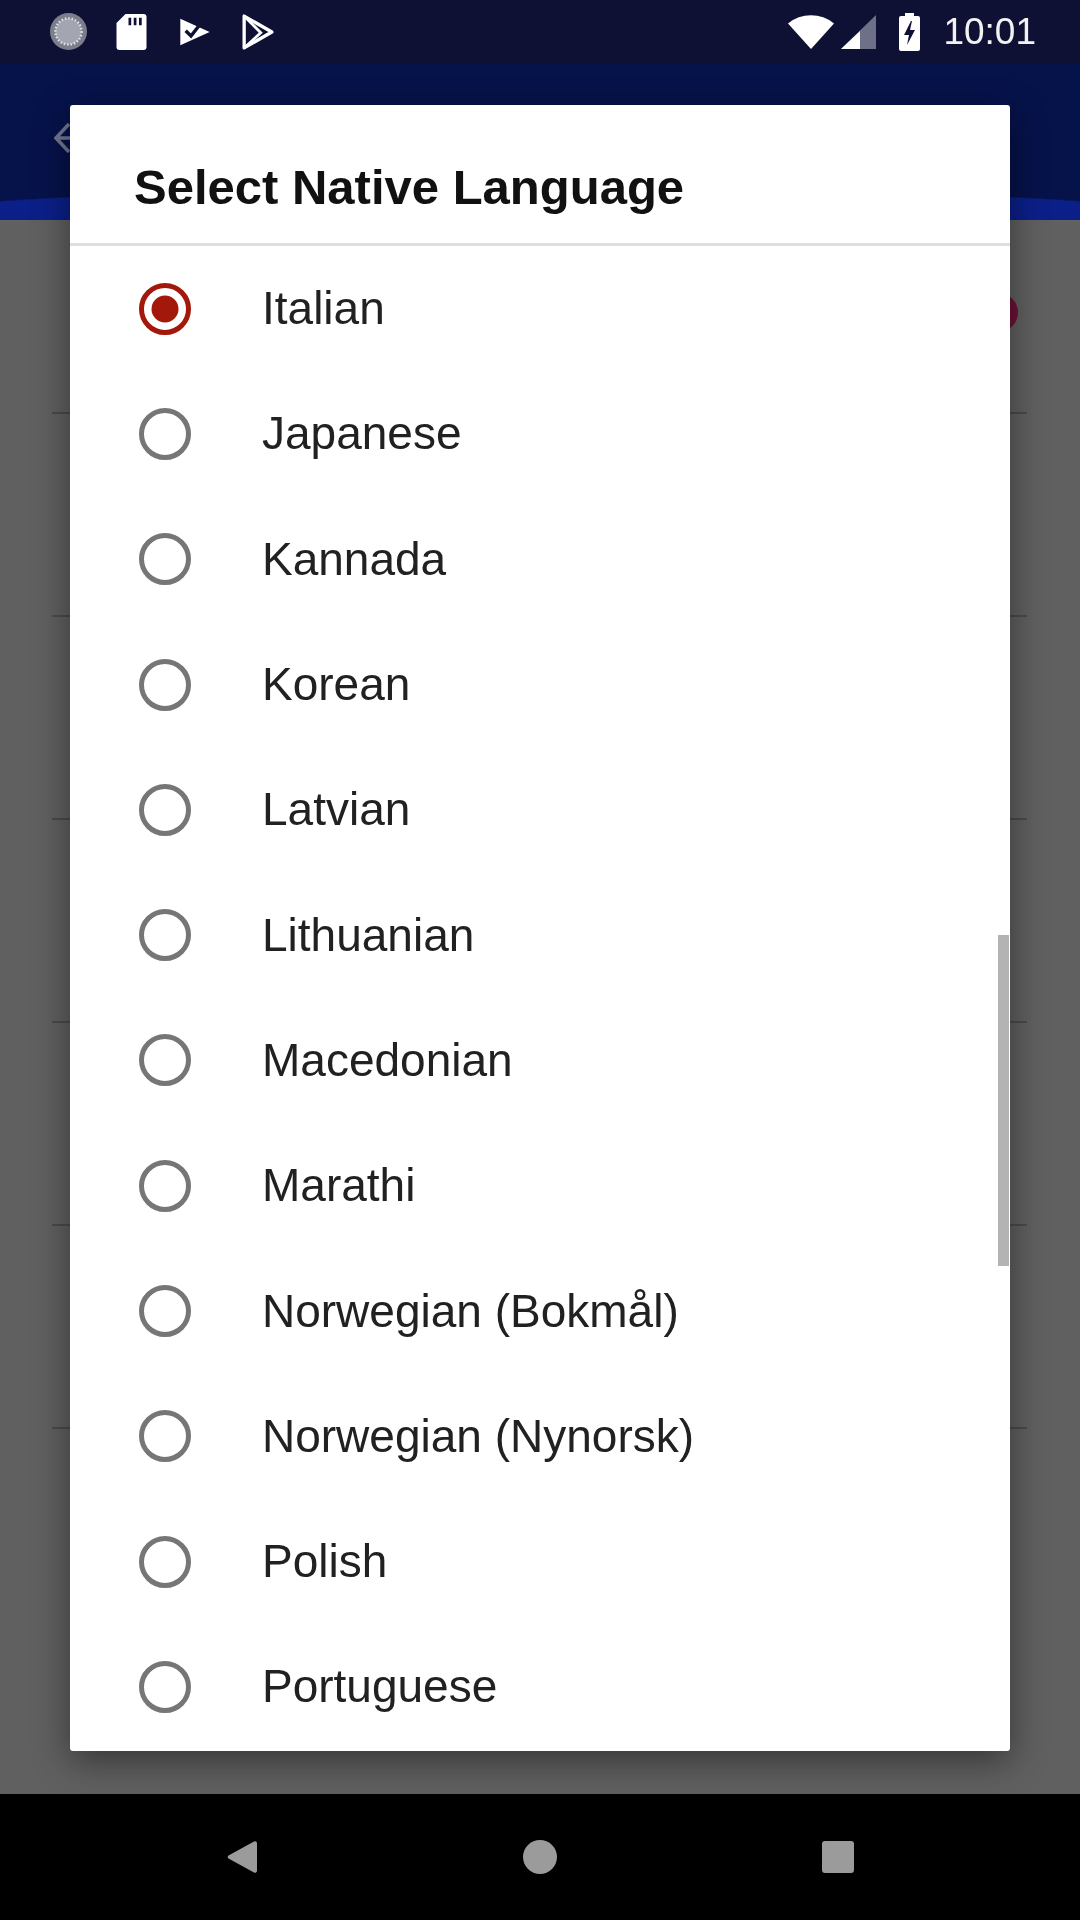 This screenshot has height=1920, width=1080. Describe the element at coordinates (540, 1687) in the screenshot. I see `language-option: Portuguese` at that location.